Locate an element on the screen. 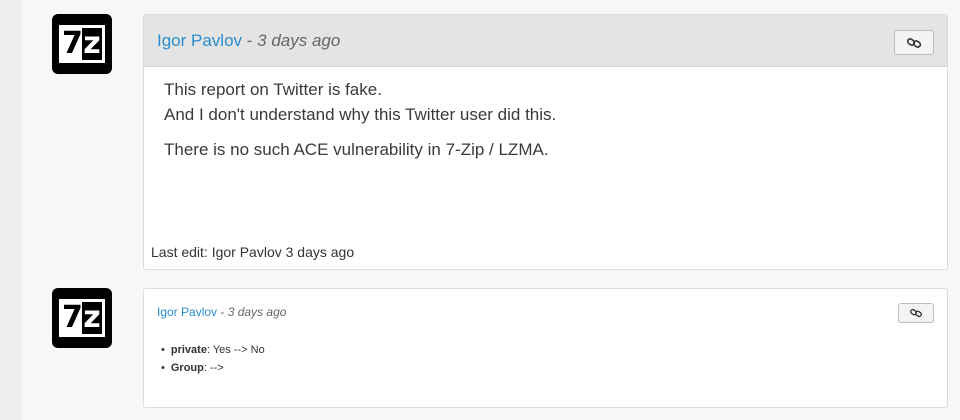 The image size is (960, 420). field-name: private is located at coordinates (188, 350).